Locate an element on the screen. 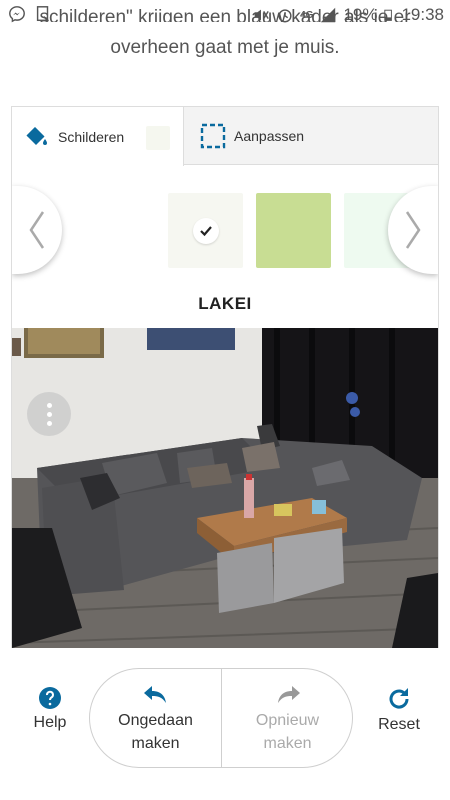  redo-button: Opnieuw maken is located at coordinates (287, 718).